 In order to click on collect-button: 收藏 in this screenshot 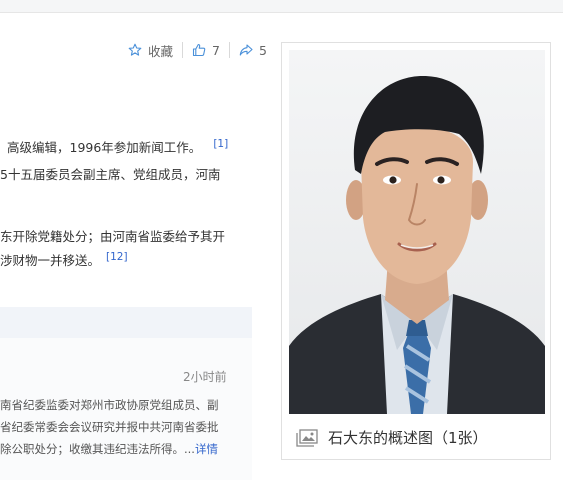, I will do `click(150, 50)`.